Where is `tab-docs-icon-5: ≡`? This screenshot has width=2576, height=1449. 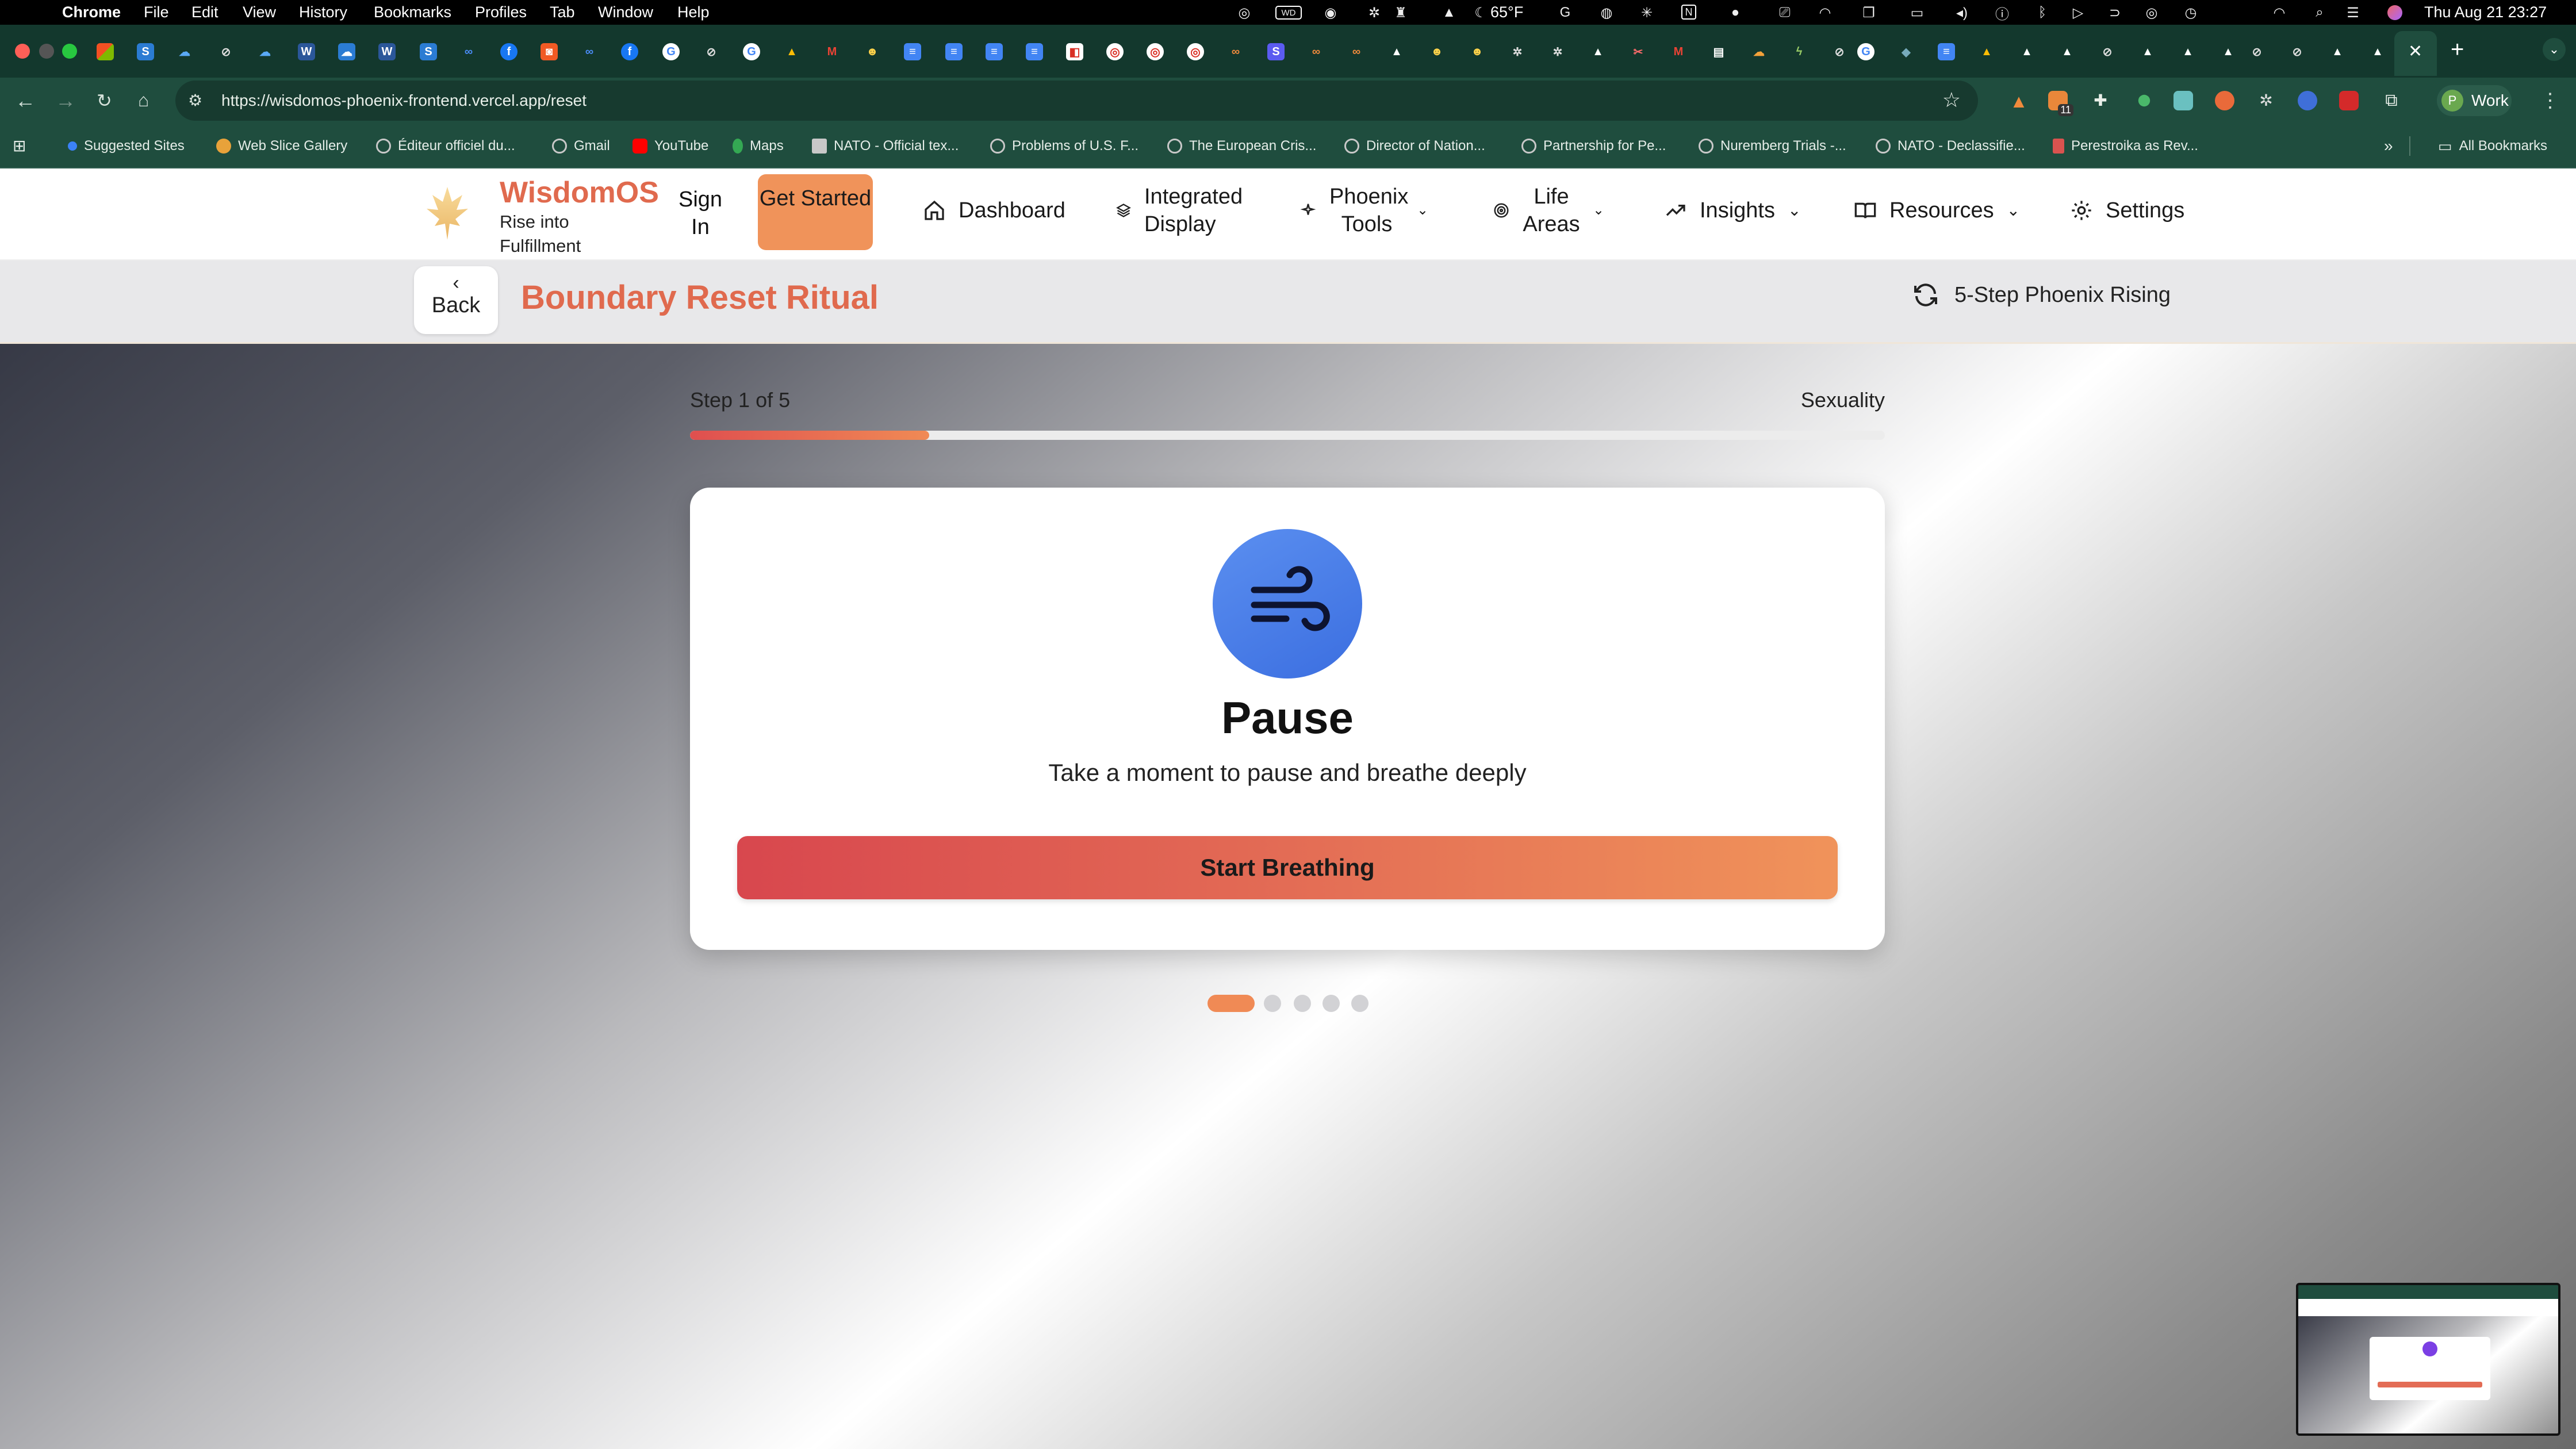 tab-docs-icon-5: ≡ is located at coordinates (1946, 51).